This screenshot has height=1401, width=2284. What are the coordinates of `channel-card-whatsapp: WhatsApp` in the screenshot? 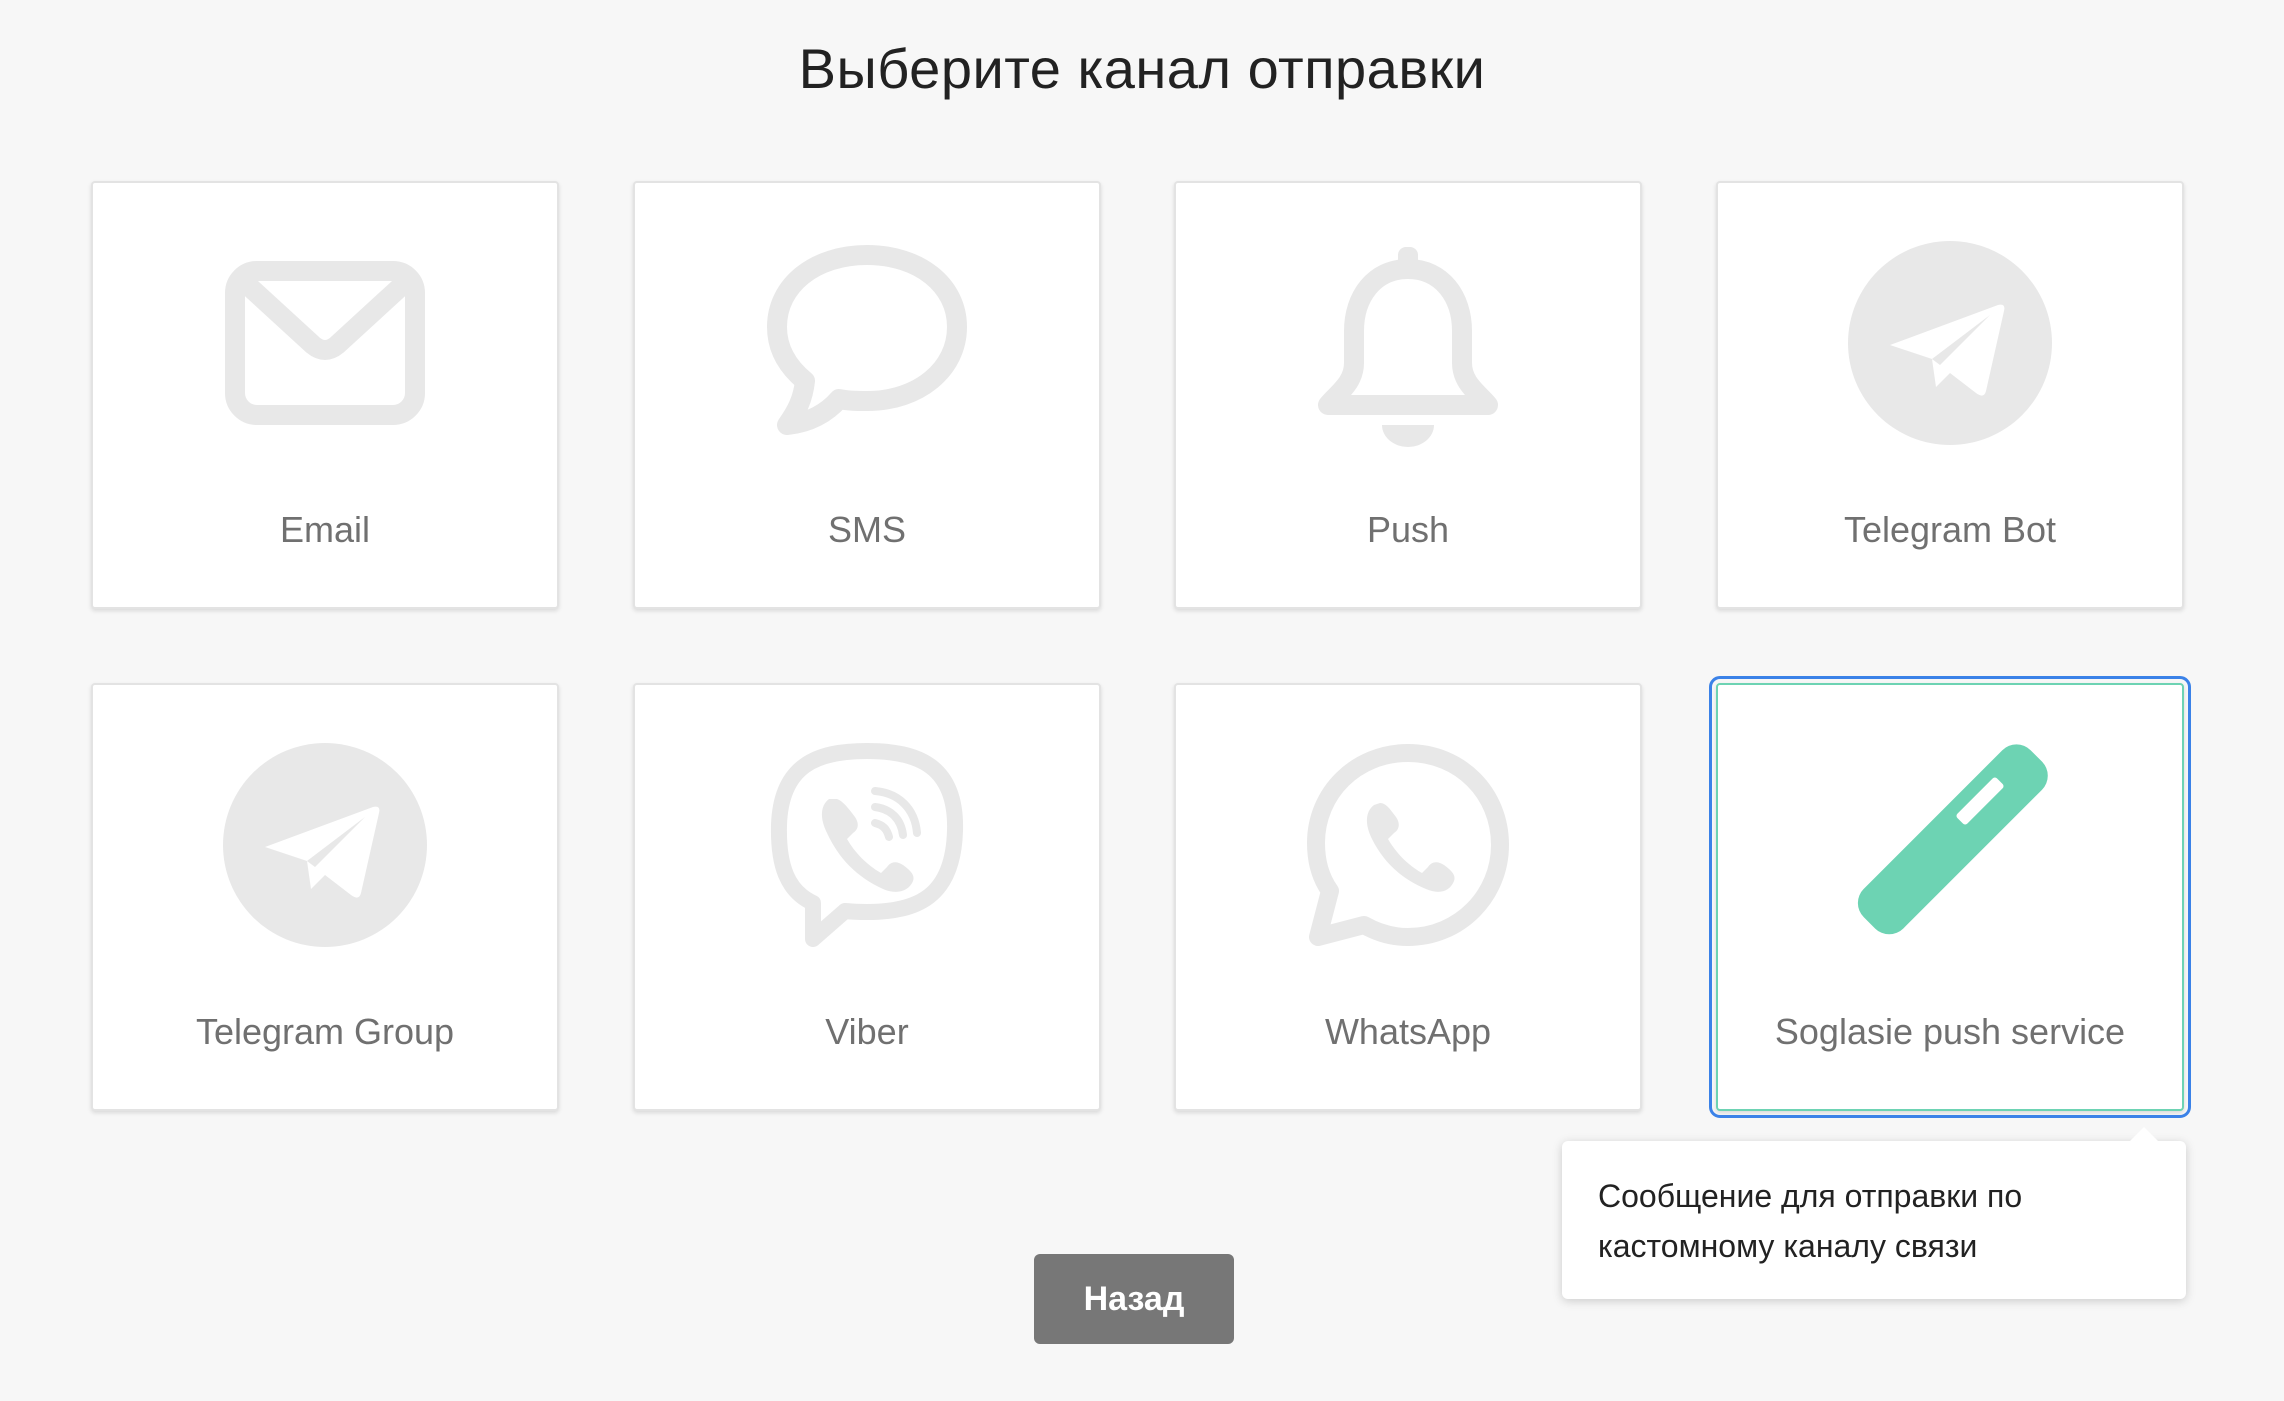 It's located at (1408, 897).